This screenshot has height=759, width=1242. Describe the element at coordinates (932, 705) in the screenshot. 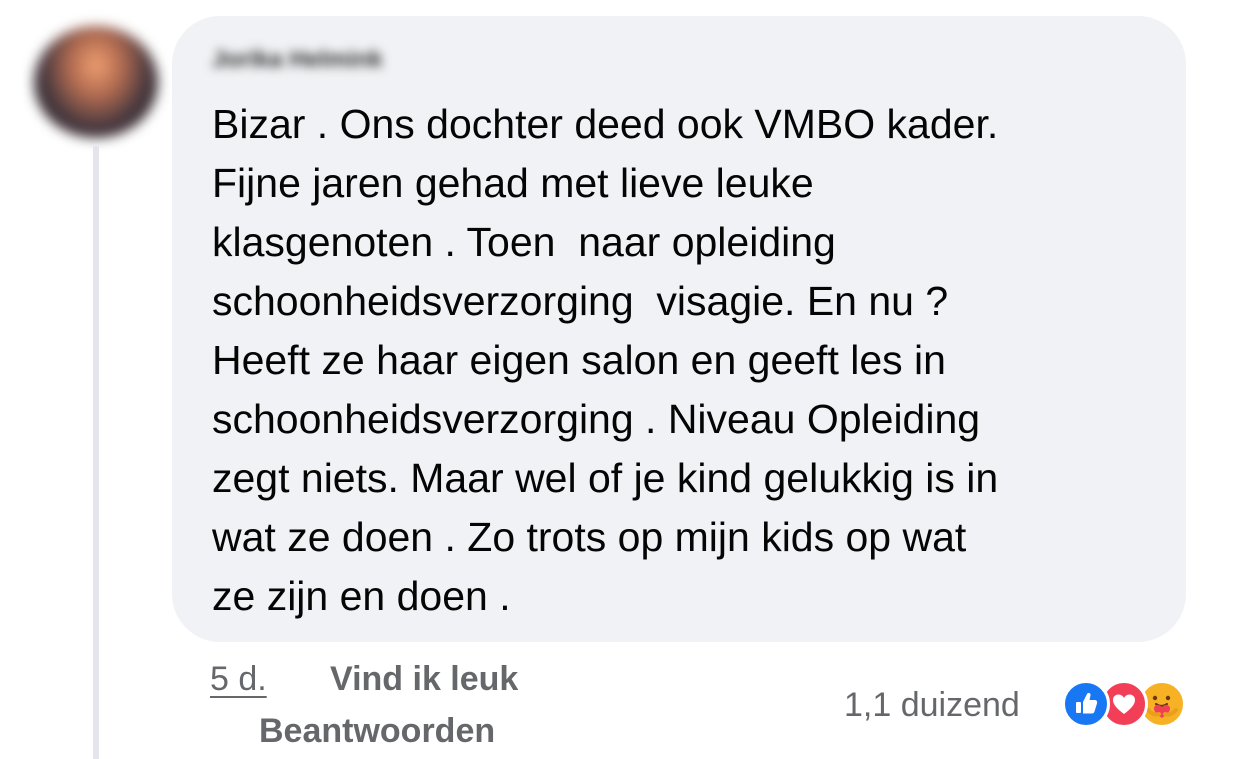

I see `reaction-count: 1,1 duizend` at that location.